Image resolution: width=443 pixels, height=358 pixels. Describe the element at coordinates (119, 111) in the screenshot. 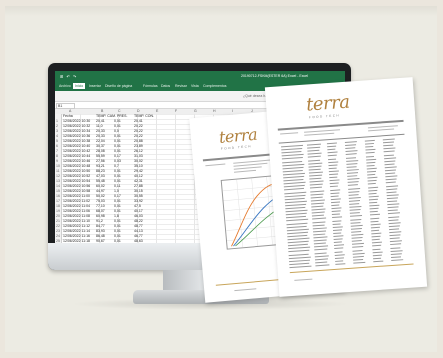

I see `column-header: C` at that location.